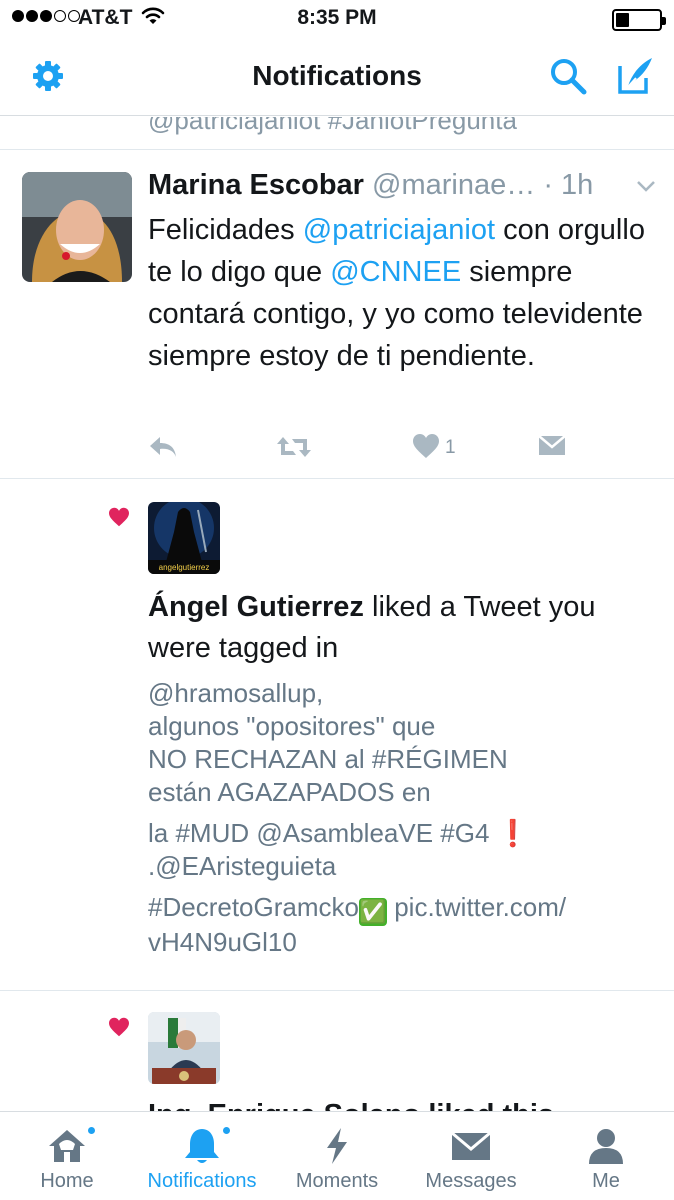 Image resolution: width=674 pixels, height=1200 pixels. I want to click on avatar: angelgutierrez, so click(184, 538).